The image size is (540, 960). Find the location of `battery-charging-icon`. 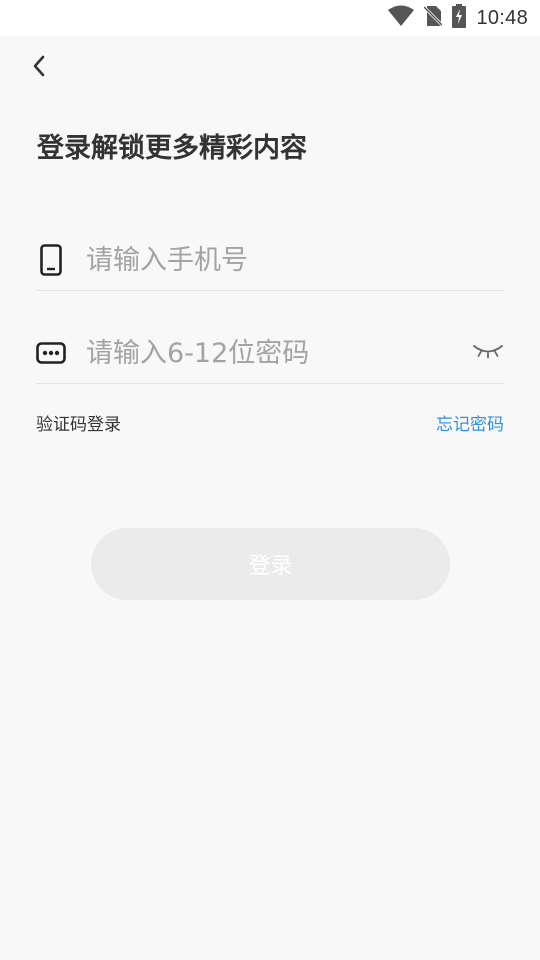

battery-charging-icon is located at coordinates (459, 18).